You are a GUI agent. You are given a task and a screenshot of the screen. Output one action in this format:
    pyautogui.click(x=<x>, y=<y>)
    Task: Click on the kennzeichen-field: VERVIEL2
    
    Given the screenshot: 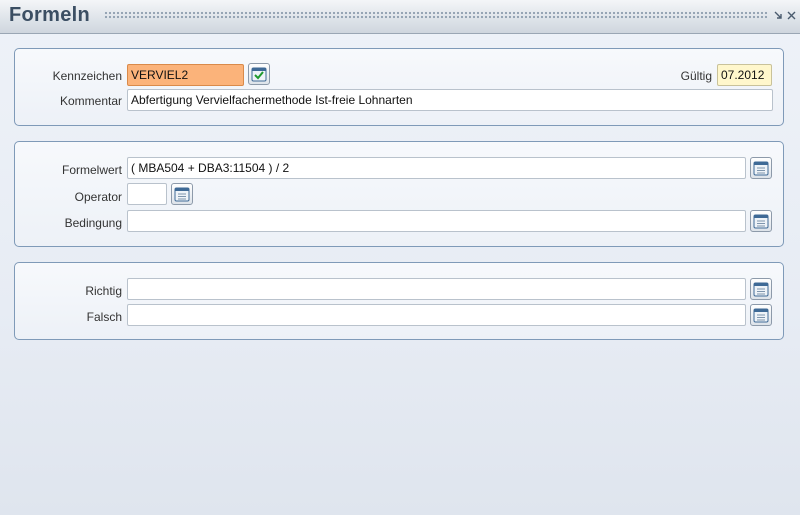 What is the action you would take?
    pyautogui.click(x=185, y=75)
    